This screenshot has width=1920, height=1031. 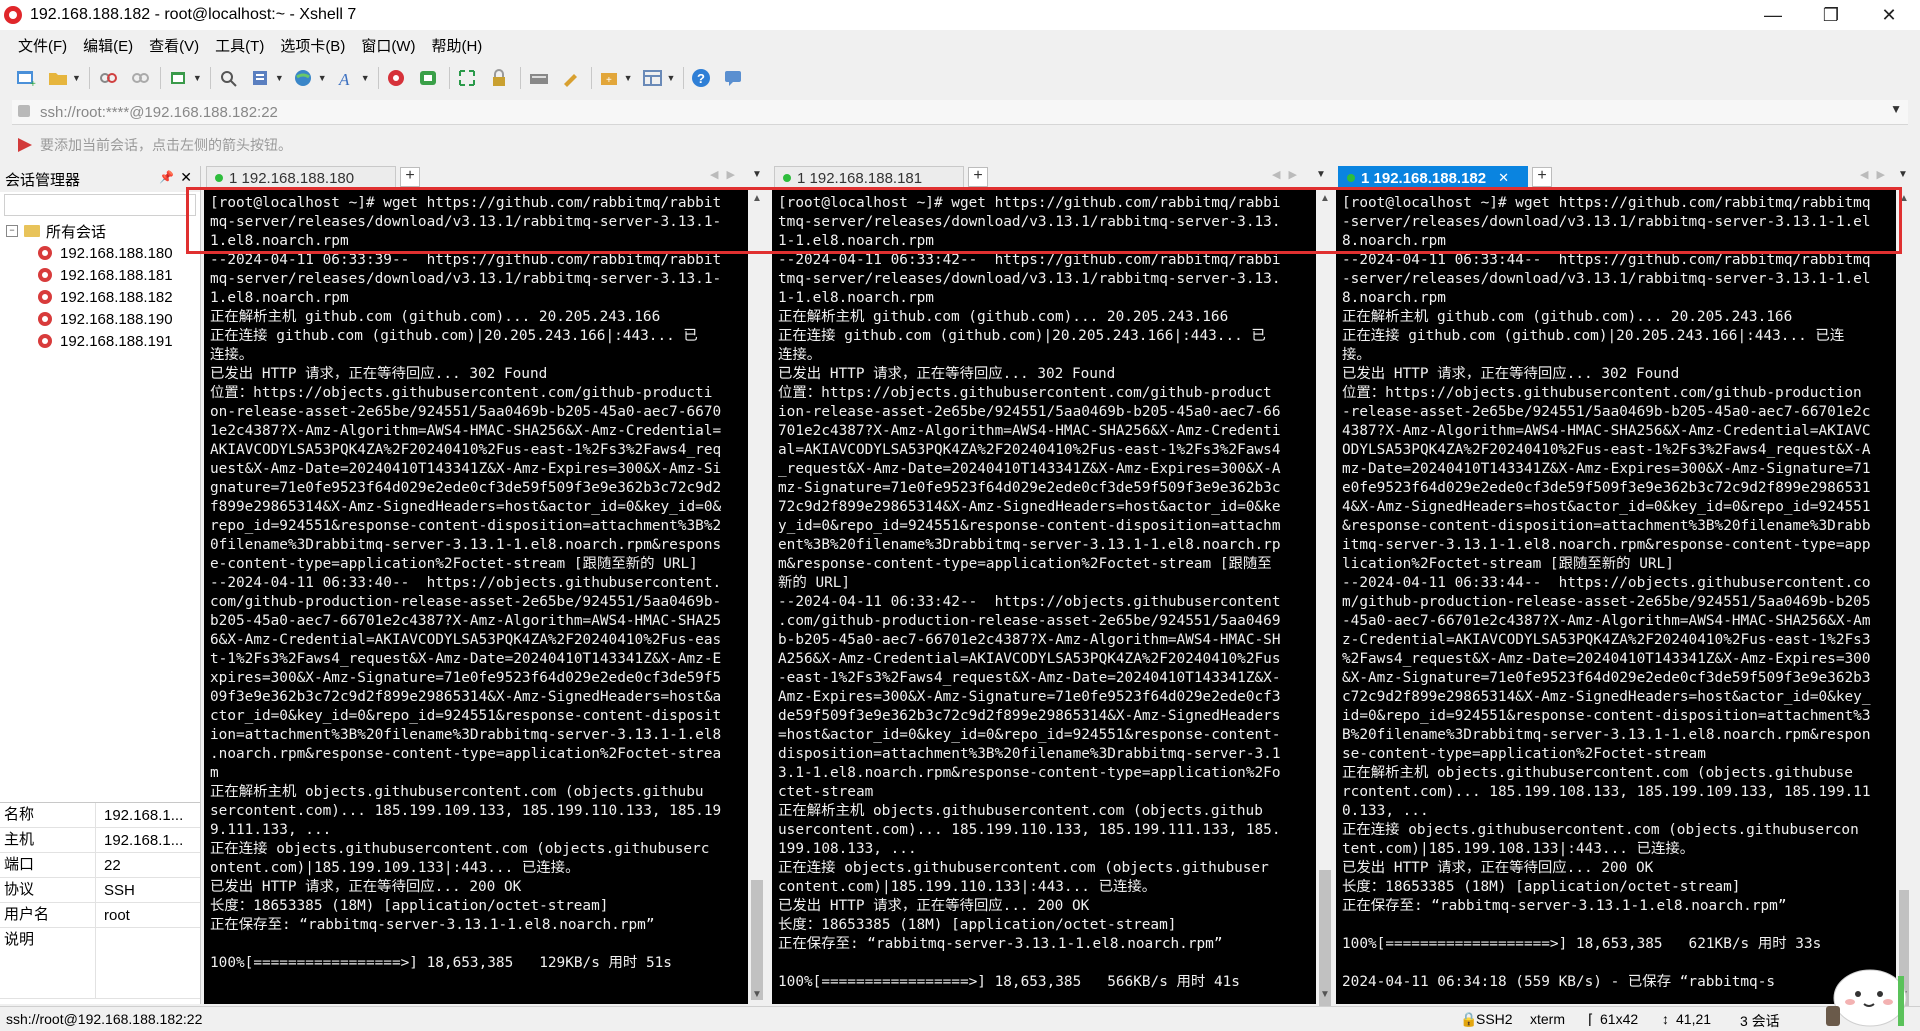 What do you see at coordinates (468, 78) in the screenshot?
I see `fullscreen-icon` at bounding box center [468, 78].